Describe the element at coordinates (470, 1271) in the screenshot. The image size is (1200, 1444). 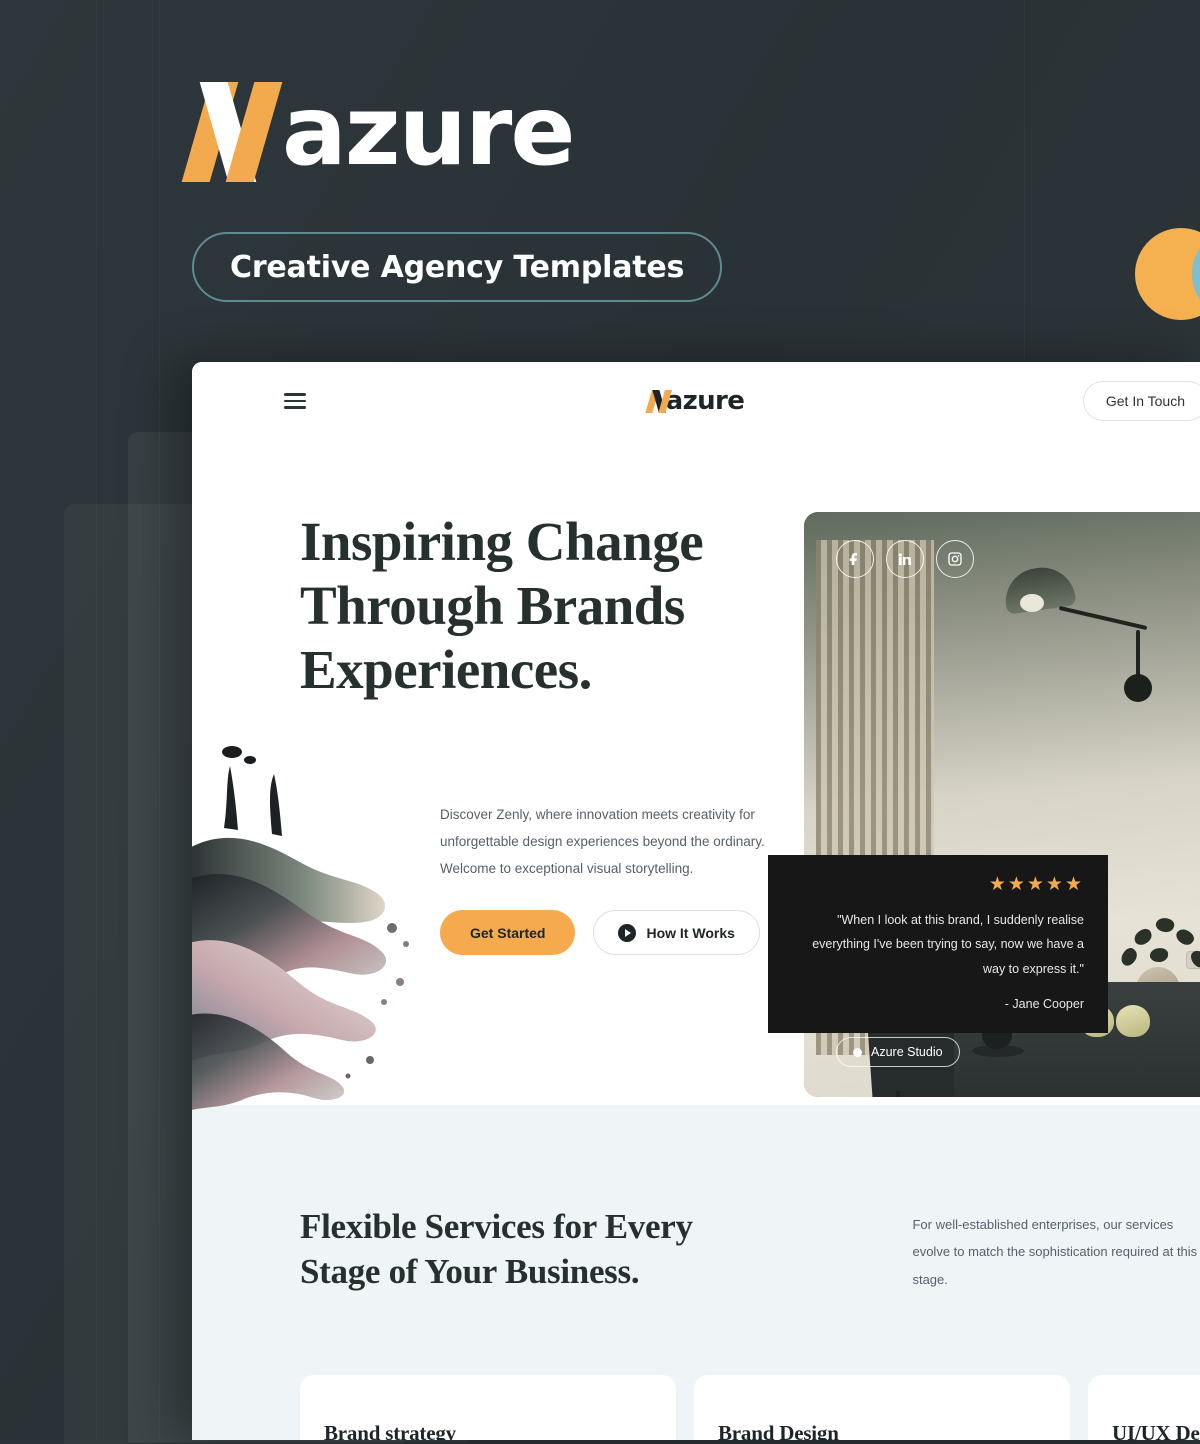
I see `services-title-line: Stage of Your Business.` at that location.